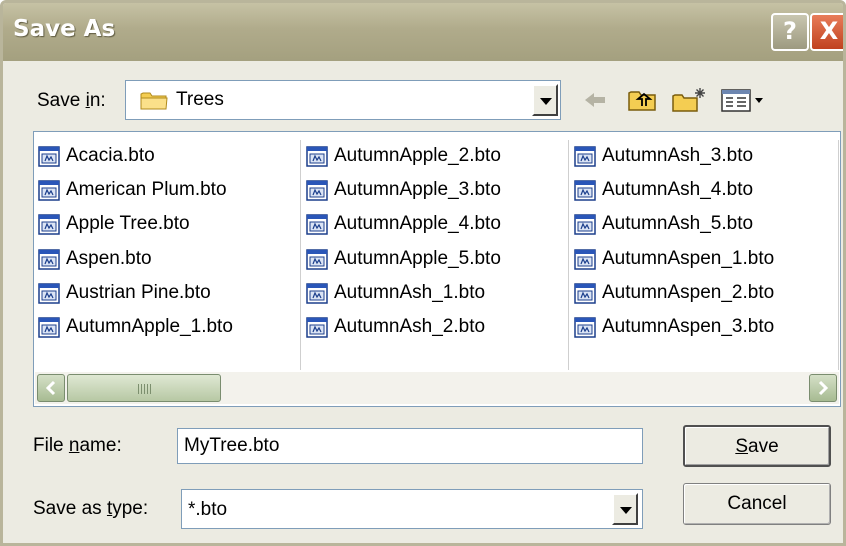  I want to click on file-name: AutumnApple_2.bto, so click(417, 155).